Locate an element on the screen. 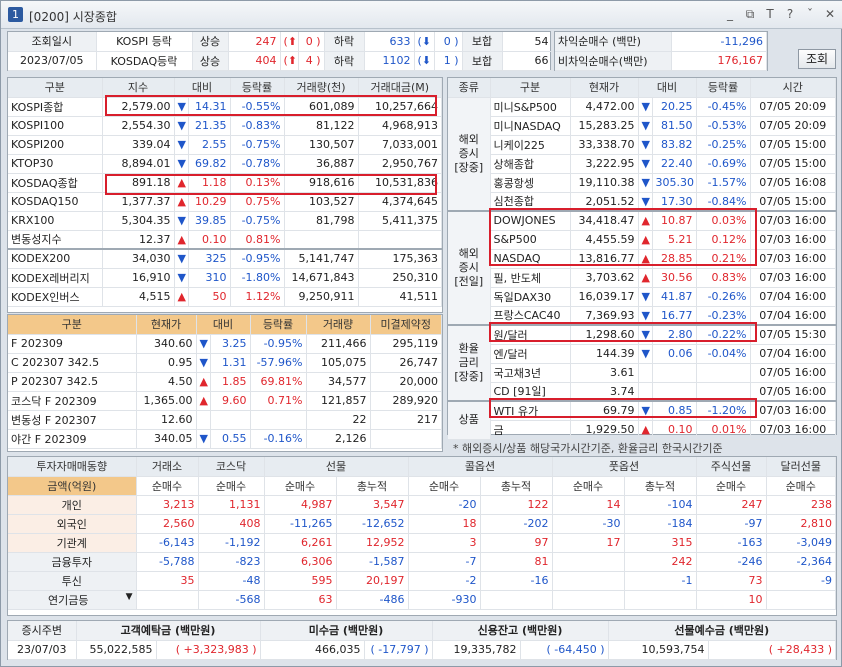  world-market-row: S&P500 4,455.59 ▲ 5.21 0.12% 07/03 16:00 is located at coordinates (642, 240).